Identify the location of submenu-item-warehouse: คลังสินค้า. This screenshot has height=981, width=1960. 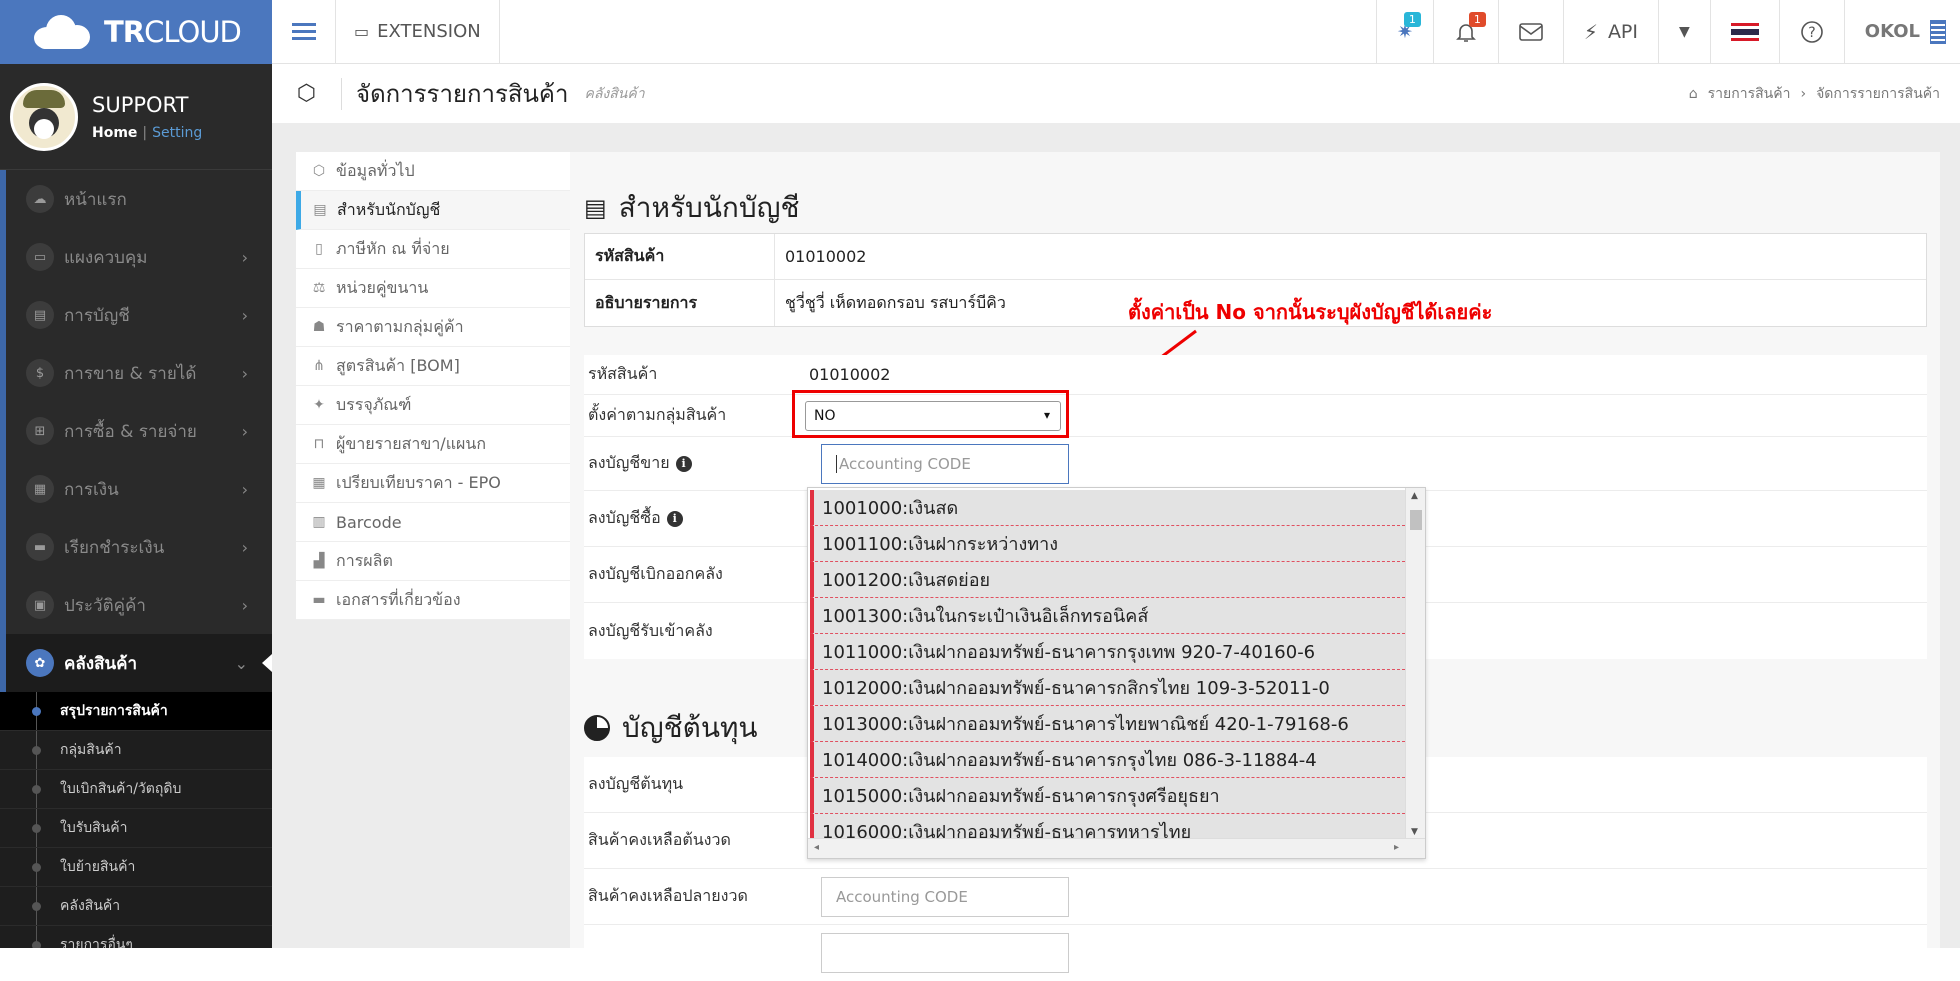
(136, 906).